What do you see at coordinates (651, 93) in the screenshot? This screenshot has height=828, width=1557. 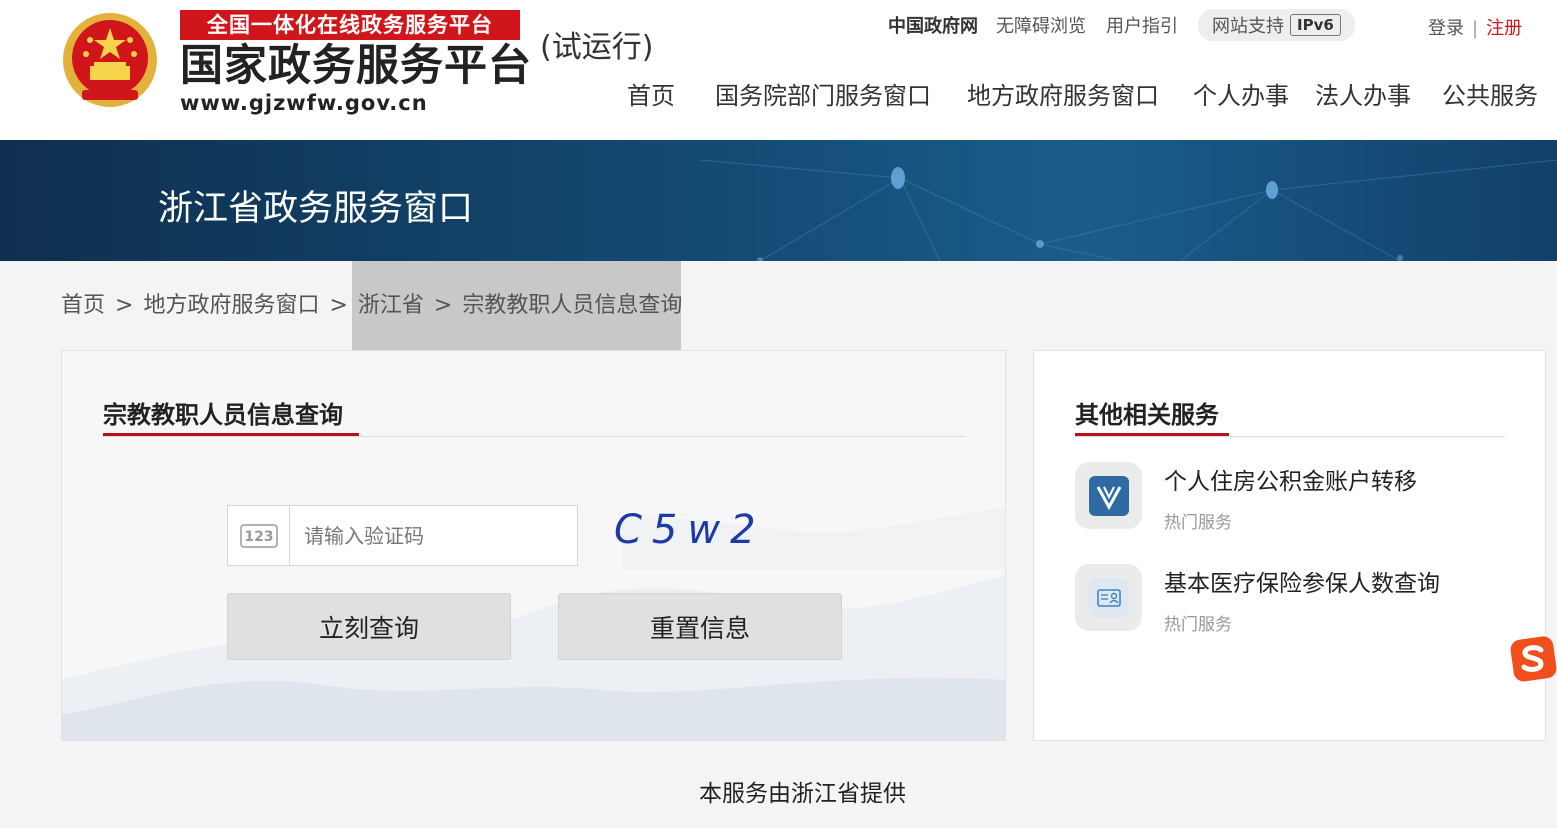 I see `nav-home: 首页` at bounding box center [651, 93].